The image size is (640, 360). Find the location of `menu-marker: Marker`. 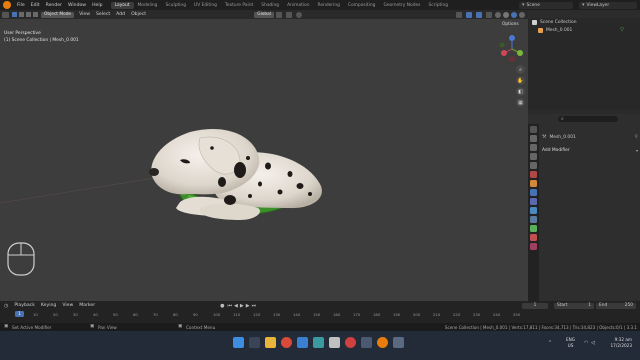

menu-marker: Marker is located at coordinates (87, 305).